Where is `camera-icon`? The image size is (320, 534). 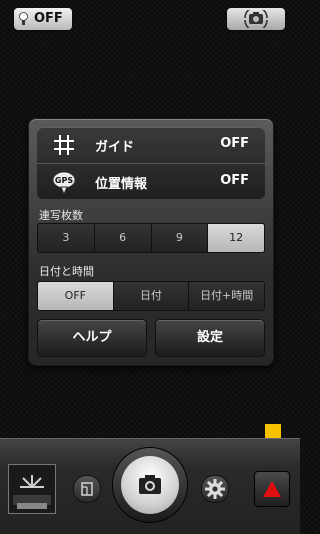 camera-icon is located at coordinates (150, 484).